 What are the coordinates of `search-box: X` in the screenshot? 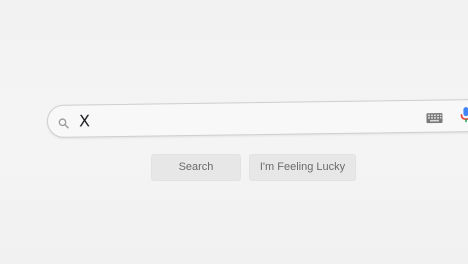 It's located at (257, 118).